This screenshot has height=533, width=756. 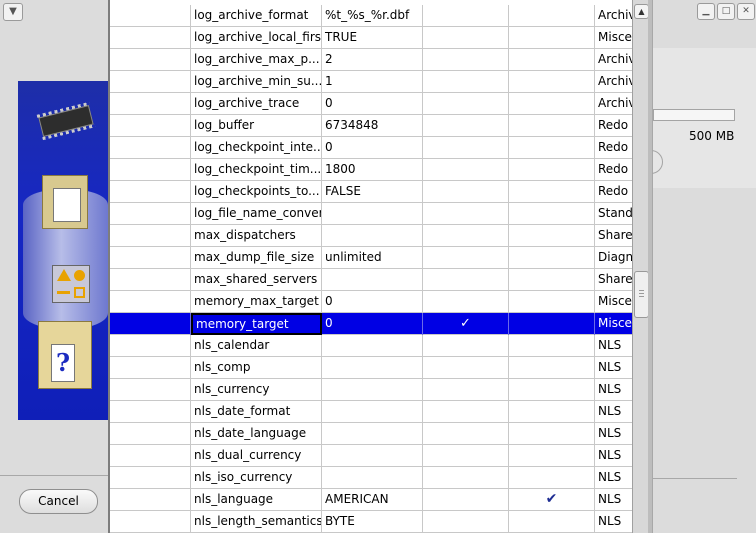 I want to click on parameter-value-cell: 1, so click(x=372, y=82).